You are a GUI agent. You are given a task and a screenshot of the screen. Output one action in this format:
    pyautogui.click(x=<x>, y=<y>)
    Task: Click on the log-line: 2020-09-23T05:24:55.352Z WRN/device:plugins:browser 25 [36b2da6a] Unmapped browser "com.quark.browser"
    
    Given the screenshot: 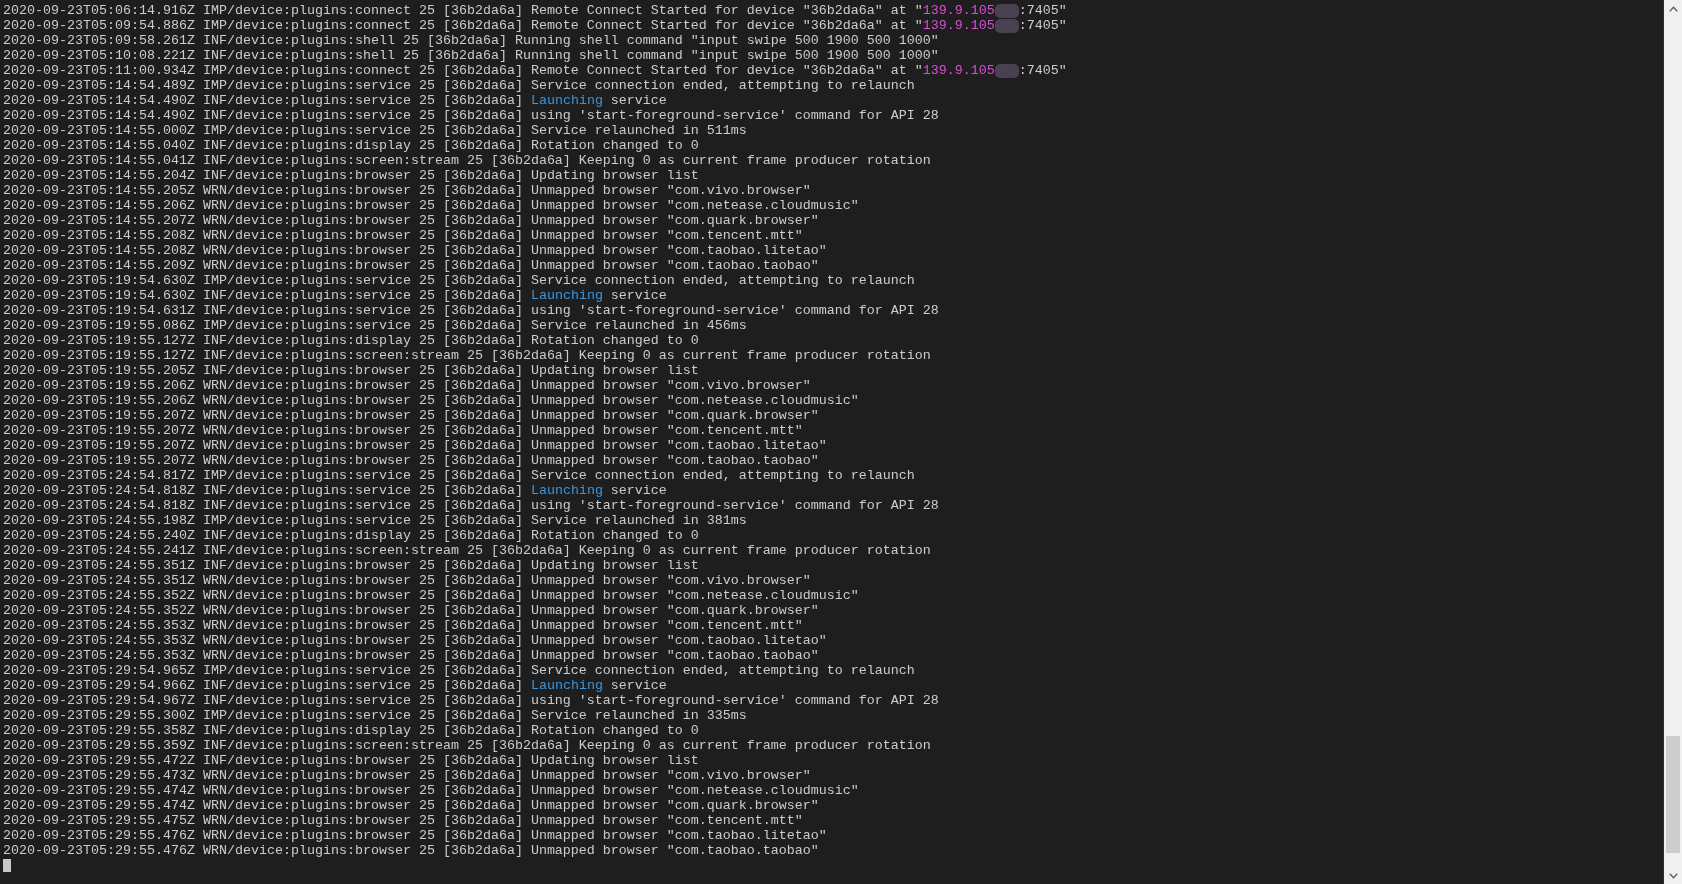 What is the action you would take?
    pyautogui.click(x=411, y=610)
    